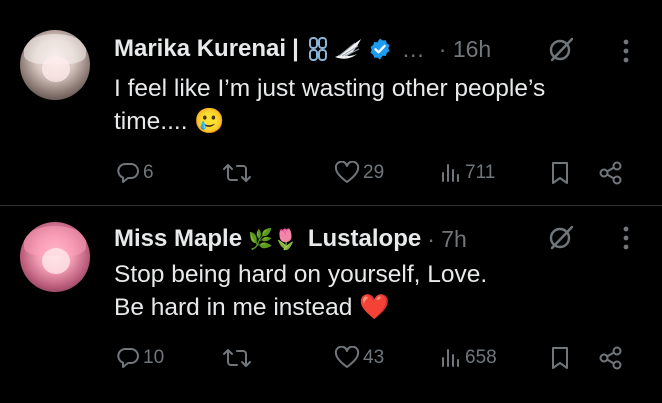 This screenshot has width=662, height=403. I want to click on bookmark-icon, so click(560, 358).